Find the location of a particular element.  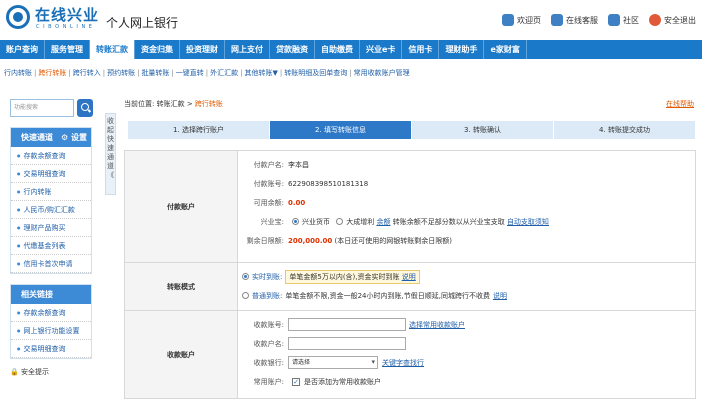

sidebar-item: 理财产品购买 is located at coordinates (51, 228).